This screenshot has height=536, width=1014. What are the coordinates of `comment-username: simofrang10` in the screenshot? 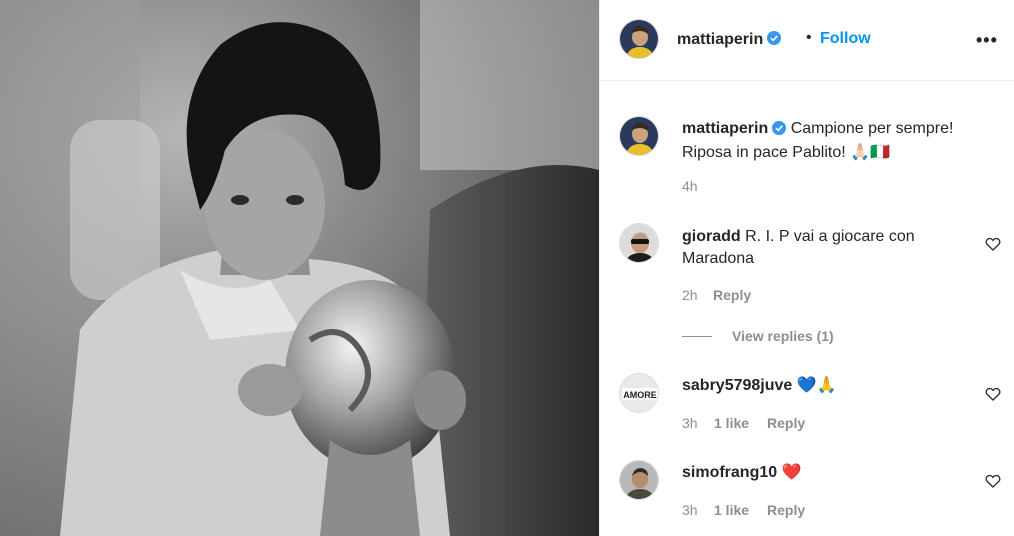 It's located at (729, 472).